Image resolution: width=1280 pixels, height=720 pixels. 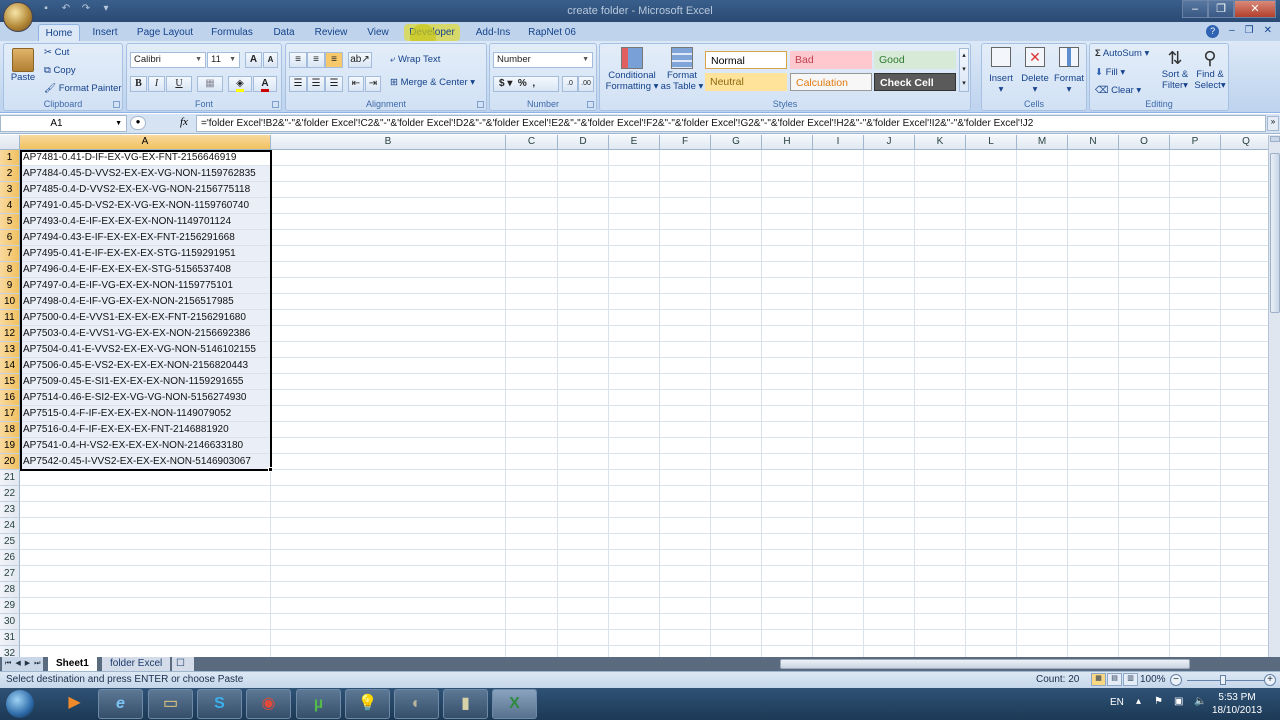 What do you see at coordinates (1255, 9) in the screenshot?
I see `close-button: ✕` at bounding box center [1255, 9].